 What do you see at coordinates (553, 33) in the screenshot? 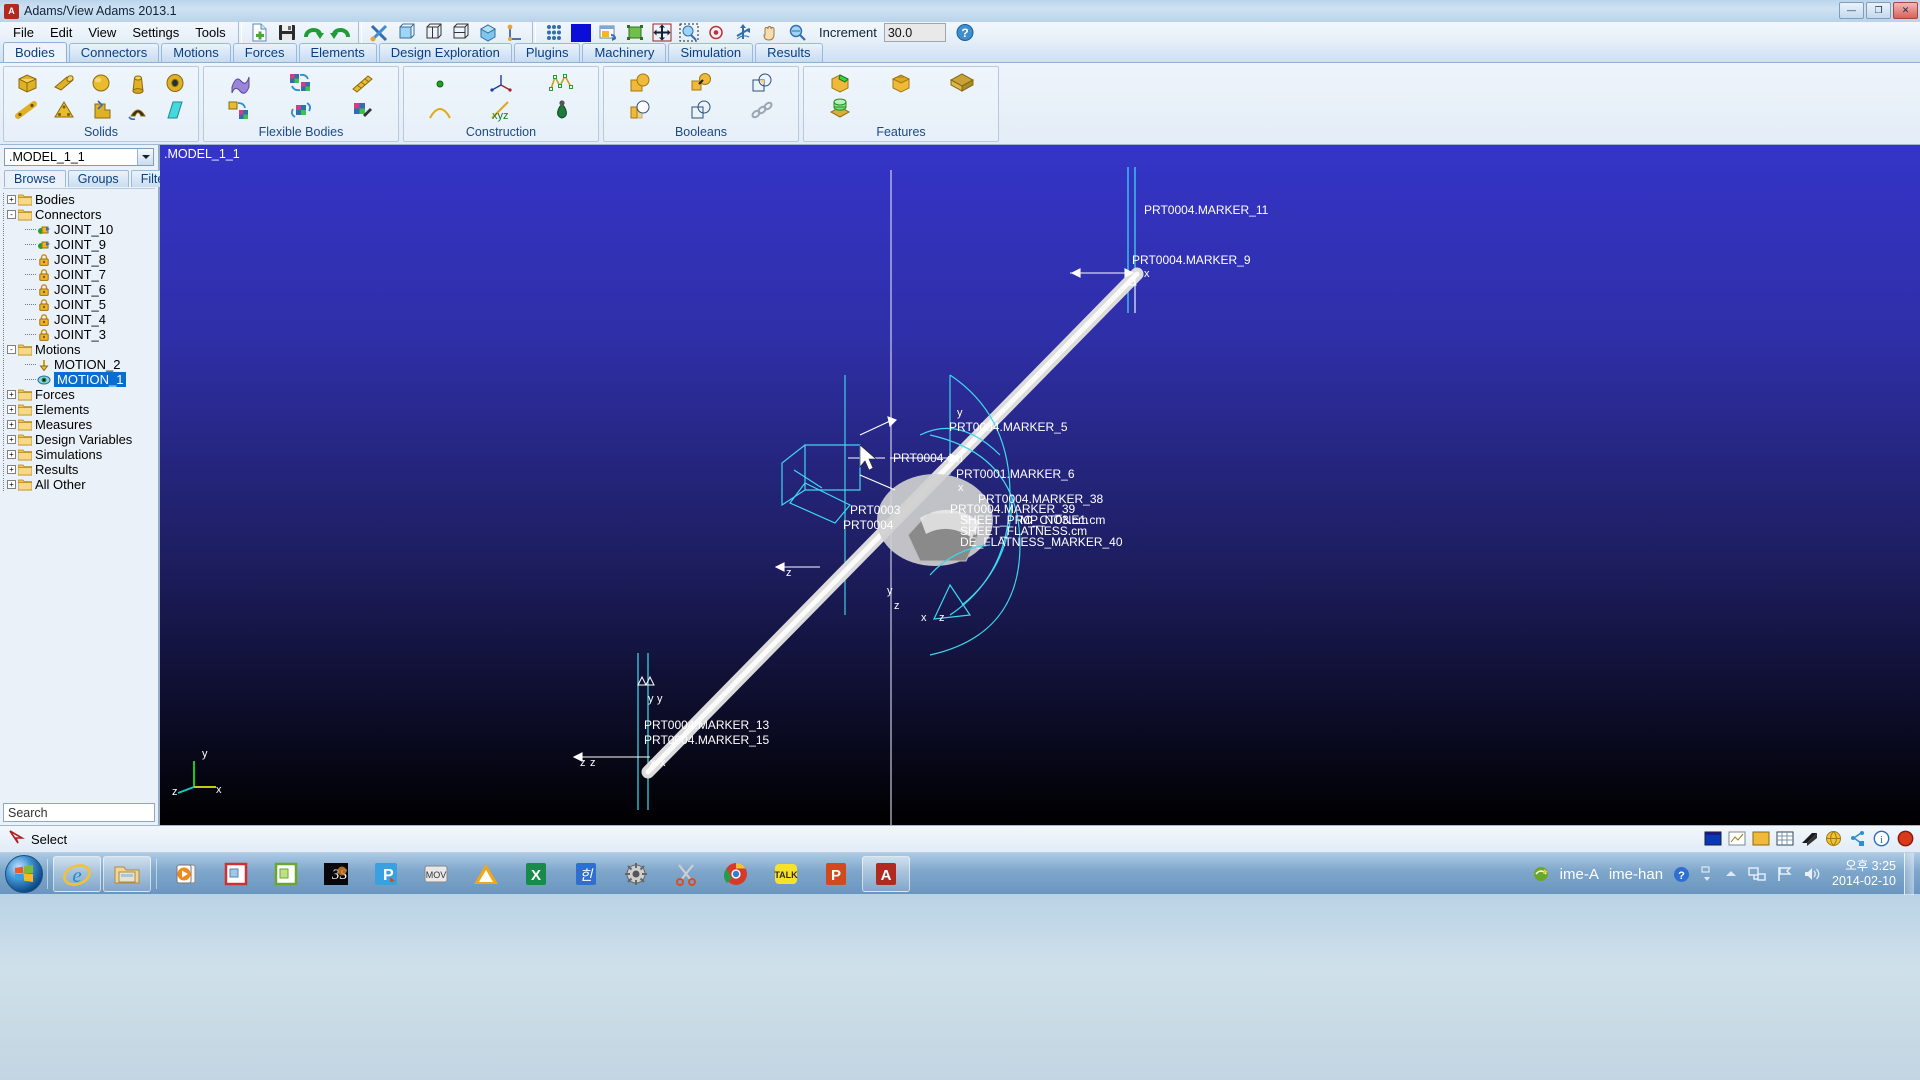
I see `grid-icon` at bounding box center [553, 33].